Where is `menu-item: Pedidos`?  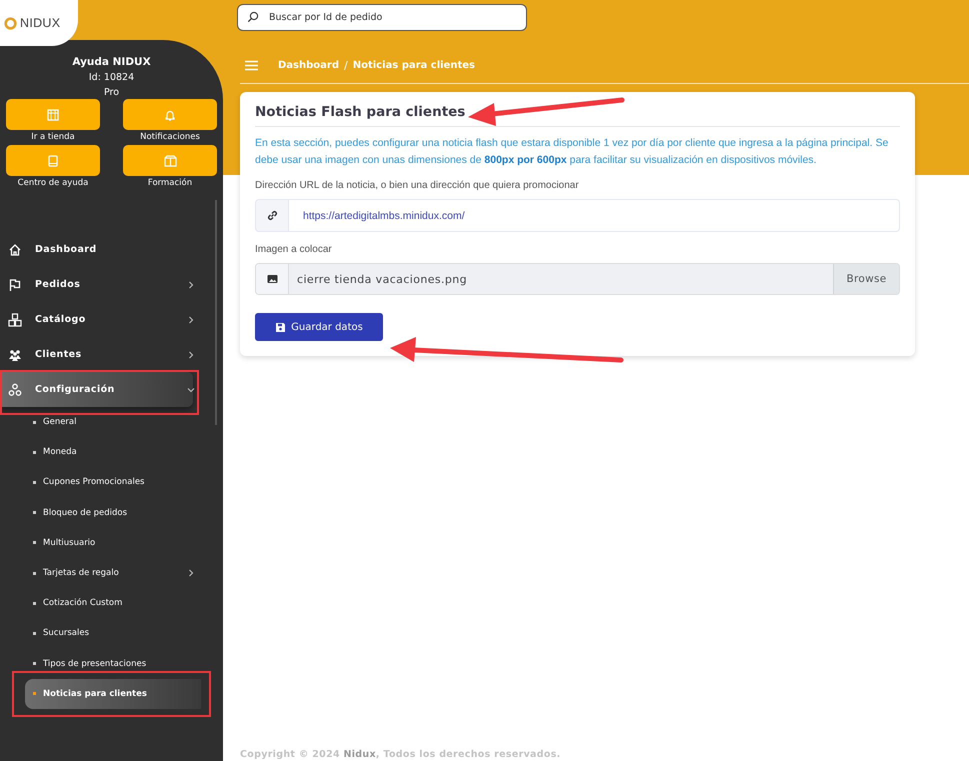 menu-item: Pedidos is located at coordinates (96, 284).